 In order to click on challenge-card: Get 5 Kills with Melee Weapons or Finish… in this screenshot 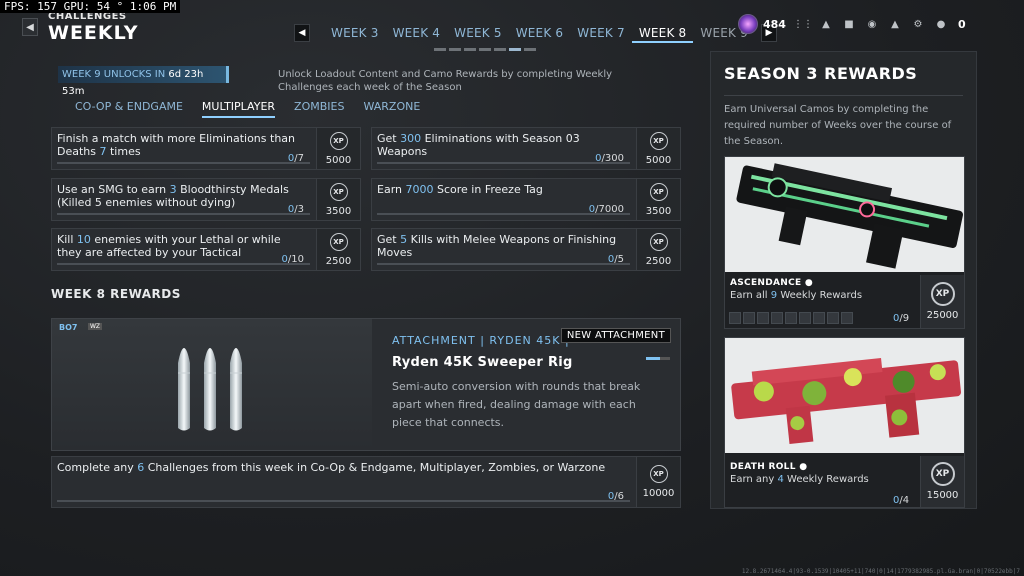, I will do `click(526, 249)`.